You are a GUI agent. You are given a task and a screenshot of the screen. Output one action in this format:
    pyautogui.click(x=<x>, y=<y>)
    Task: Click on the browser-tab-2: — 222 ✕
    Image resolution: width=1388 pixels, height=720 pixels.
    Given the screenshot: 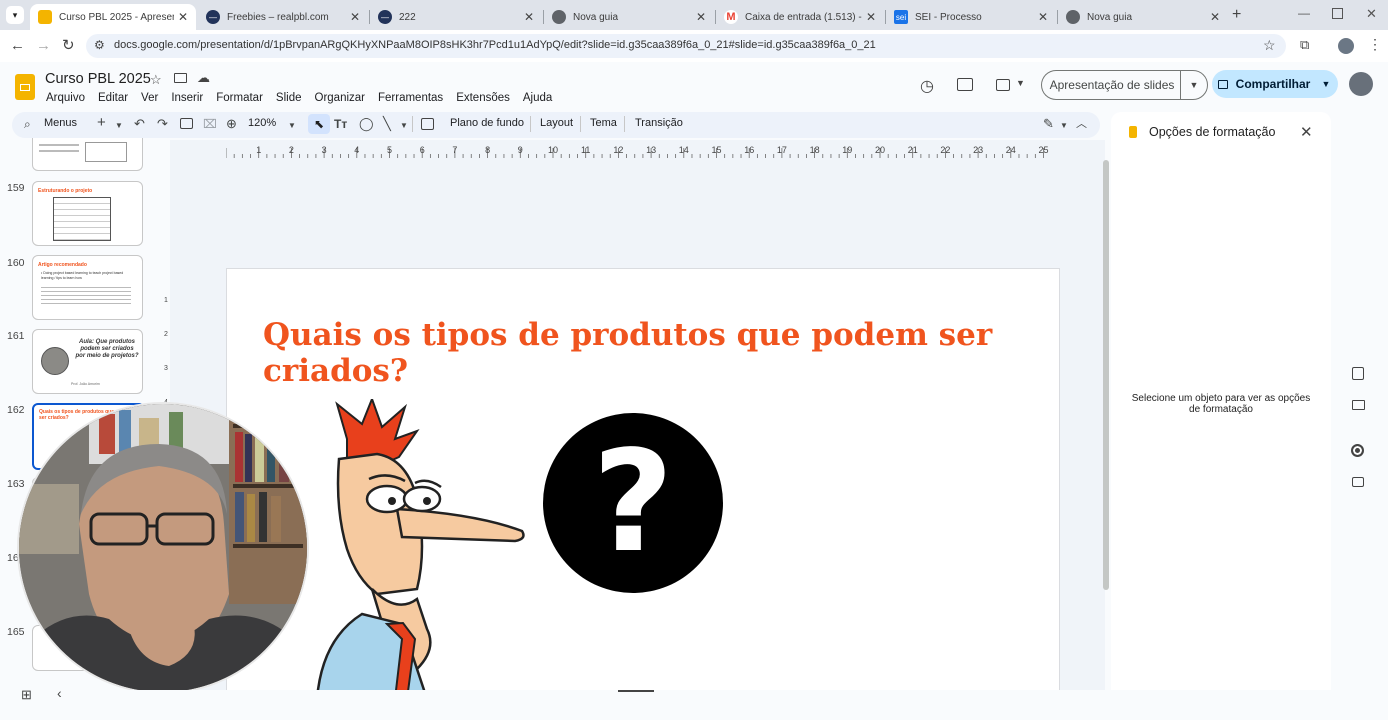 What is the action you would take?
    pyautogui.click(x=456, y=17)
    